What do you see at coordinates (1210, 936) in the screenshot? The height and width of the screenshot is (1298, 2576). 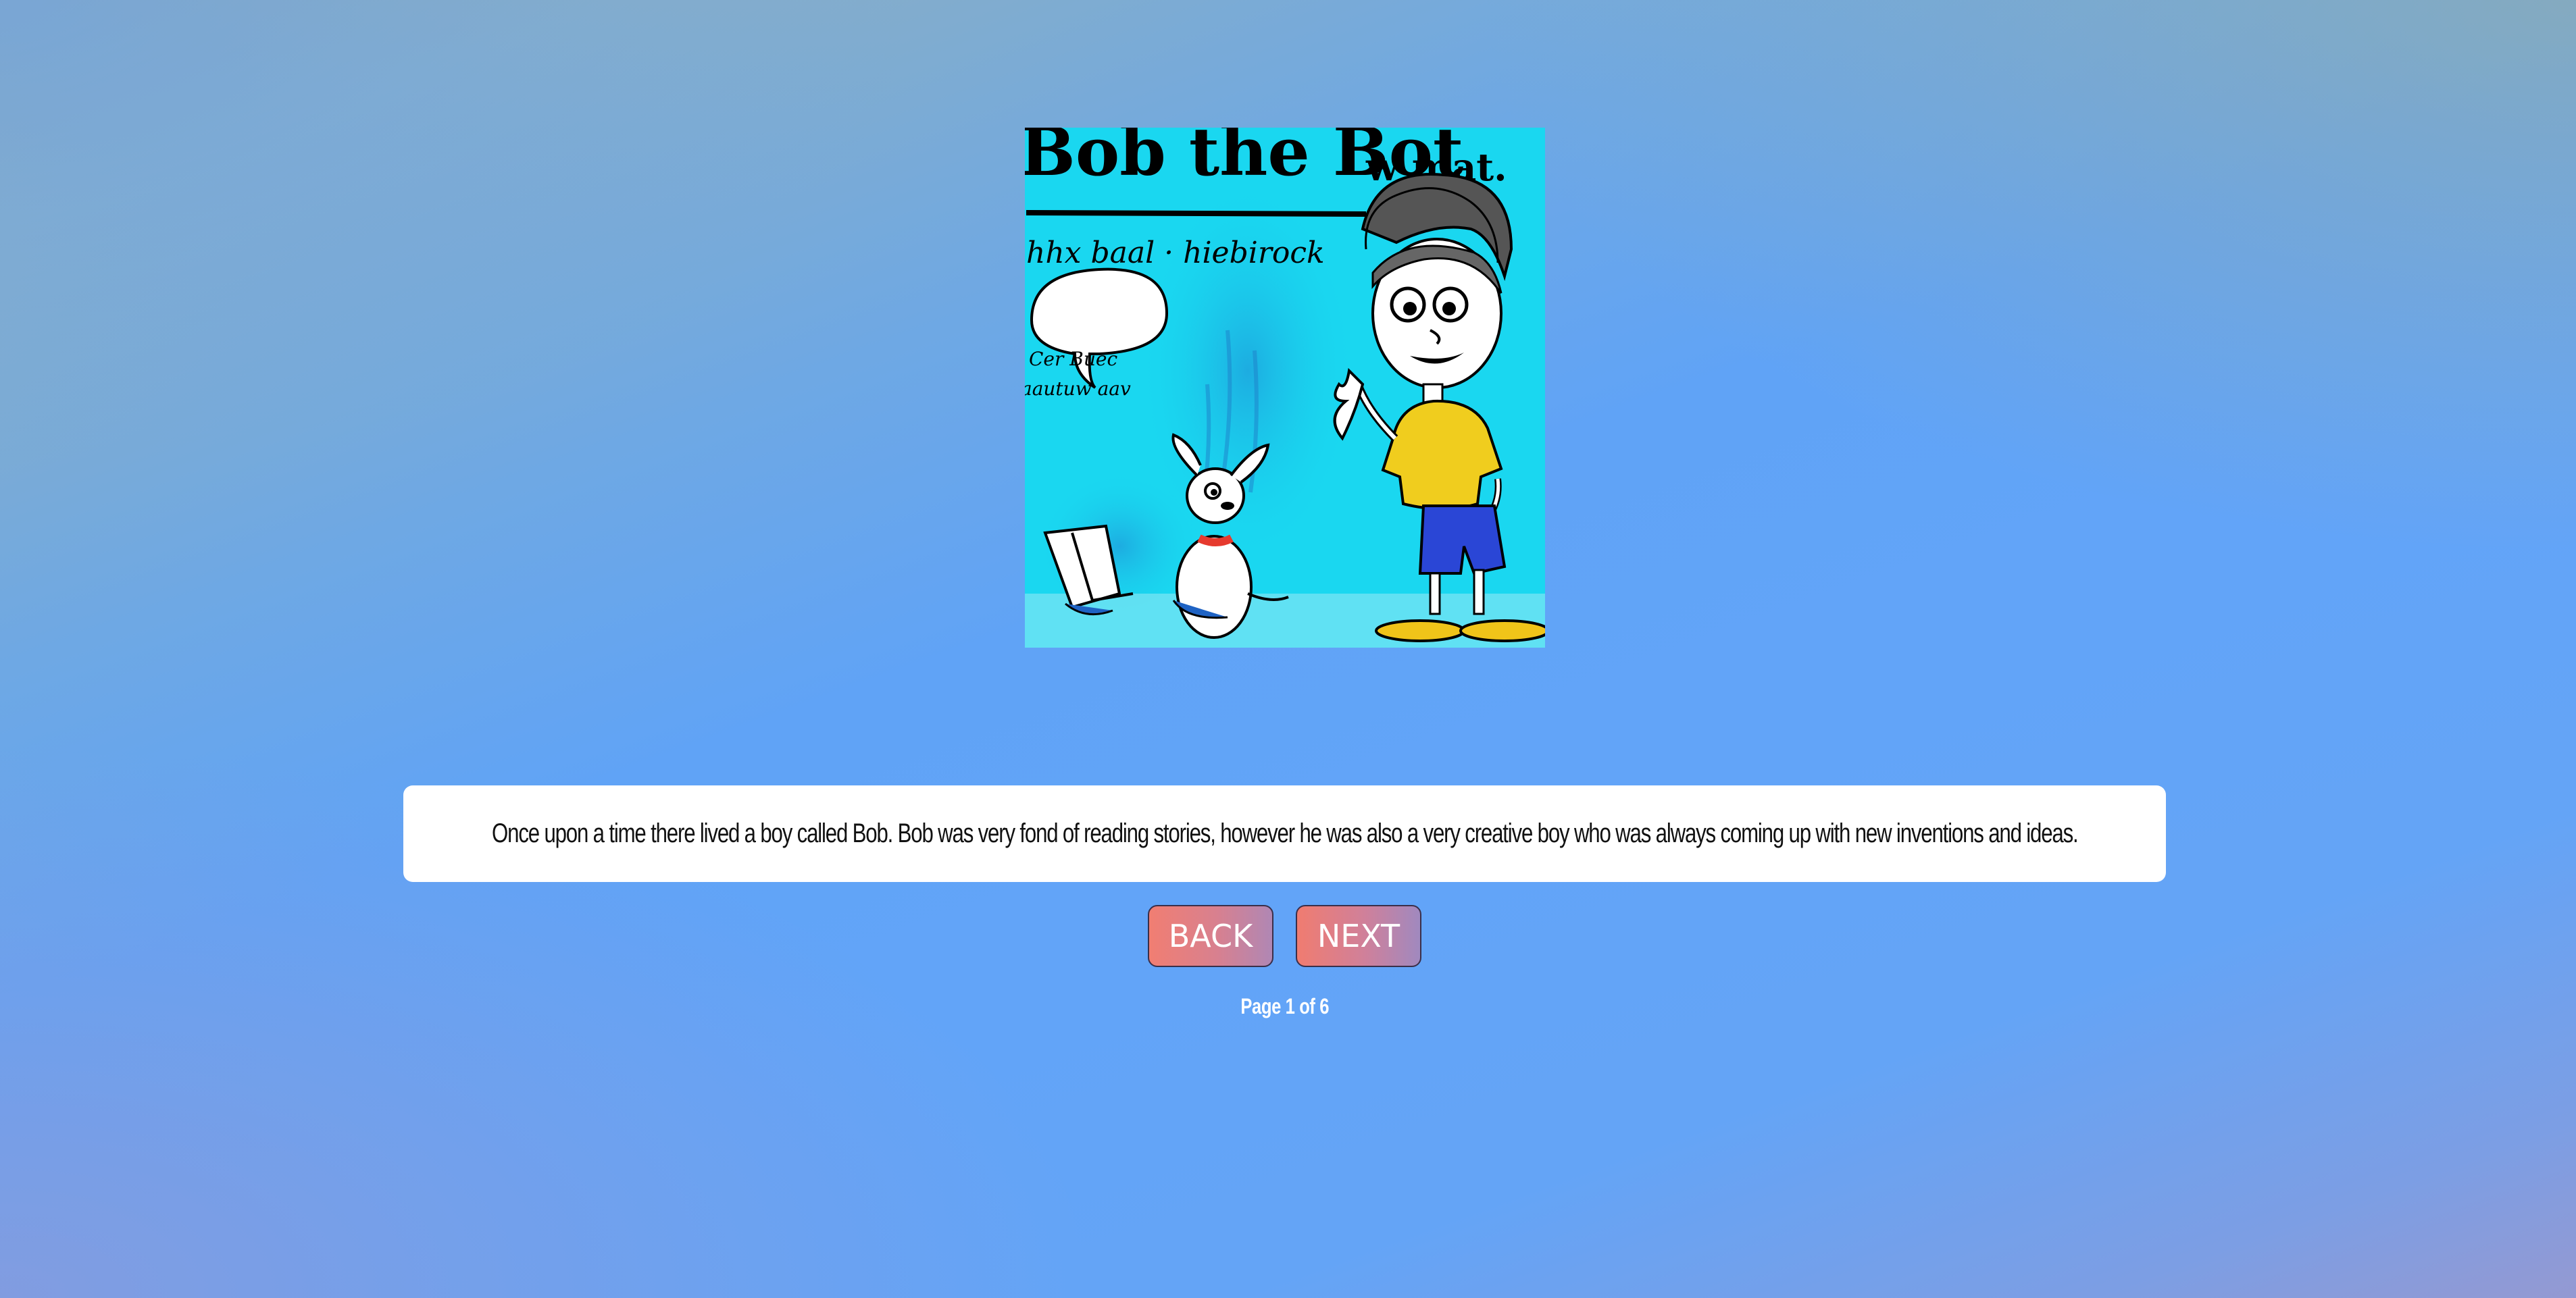 I see `back-button: BACK` at bounding box center [1210, 936].